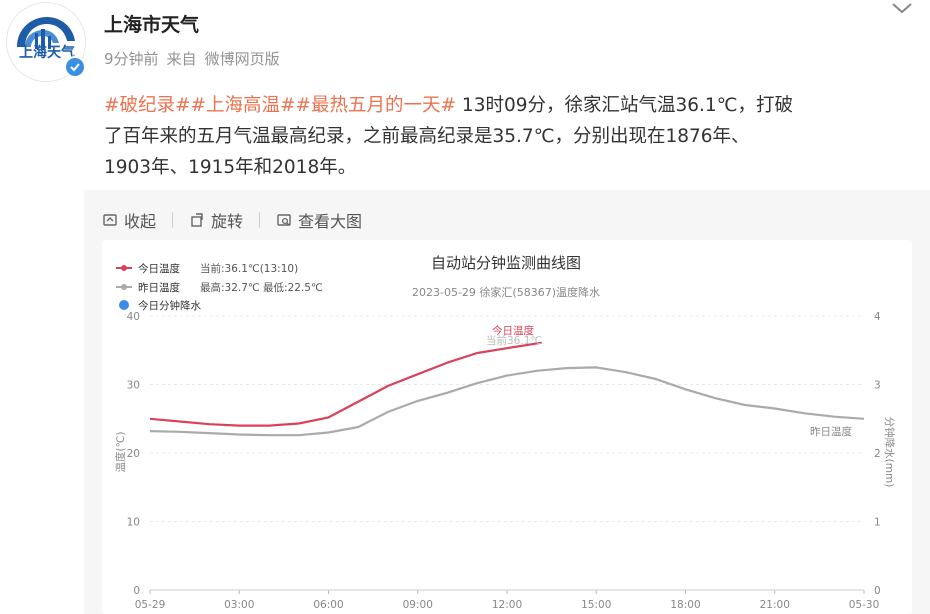  What do you see at coordinates (624, 105) in the screenshot?
I see `post-body-line1: 13时09分，徐家汇站气温36.1℃，打破` at bounding box center [624, 105].